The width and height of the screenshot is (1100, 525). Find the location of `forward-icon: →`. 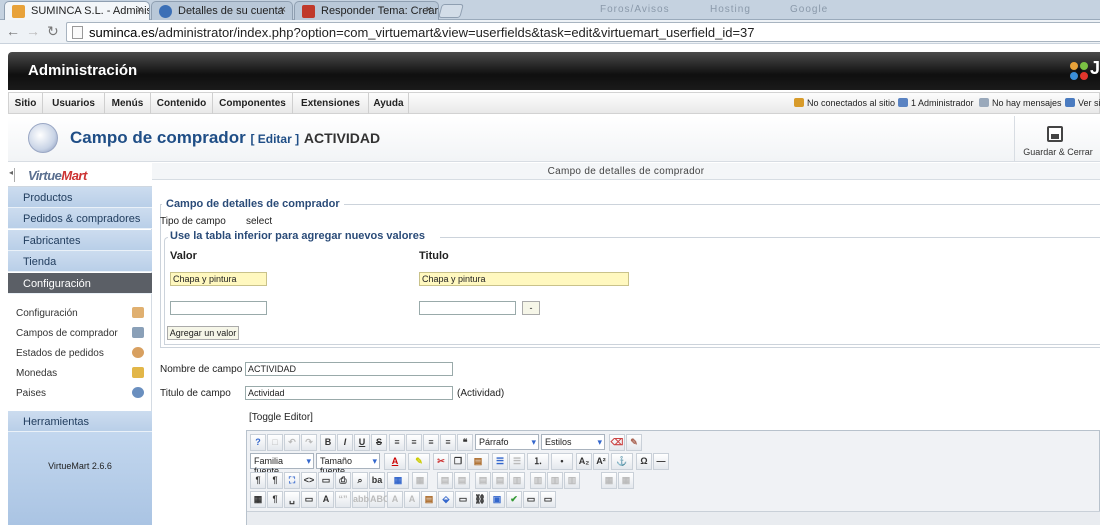

forward-icon: → is located at coordinates (33, 31).